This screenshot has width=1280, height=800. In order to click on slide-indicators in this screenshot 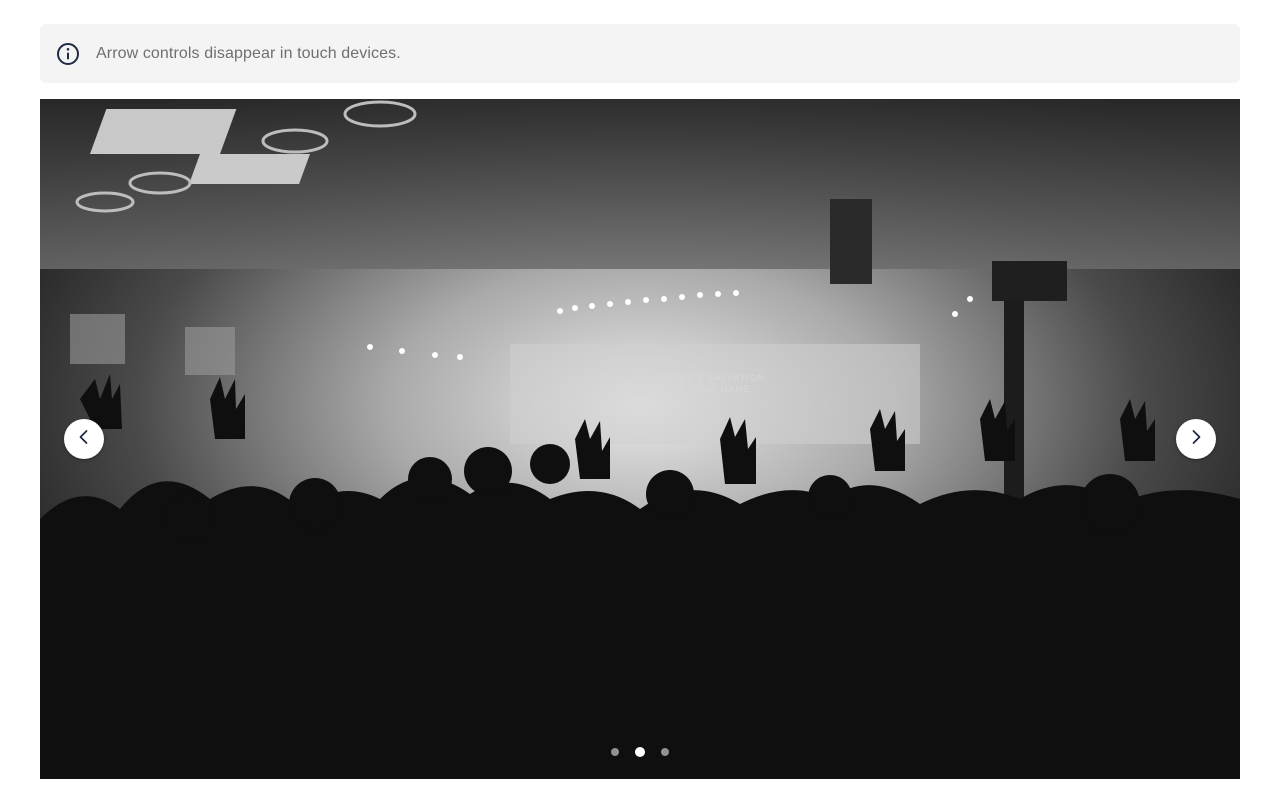, I will do `click(640, 752)`.